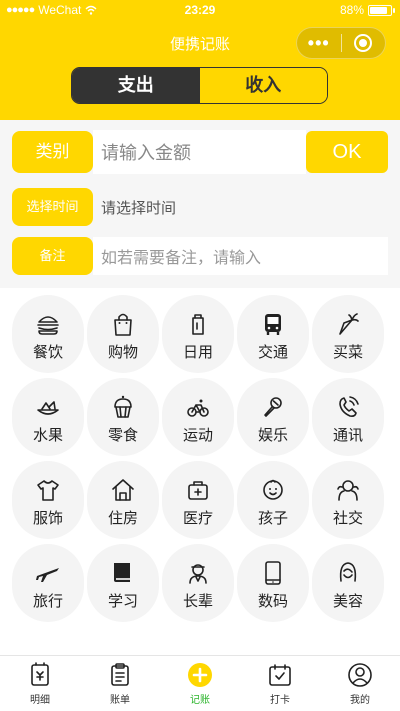  Describe the element at coordinates (273, 324) in the screenshot. I see `bus-icon` at that location.